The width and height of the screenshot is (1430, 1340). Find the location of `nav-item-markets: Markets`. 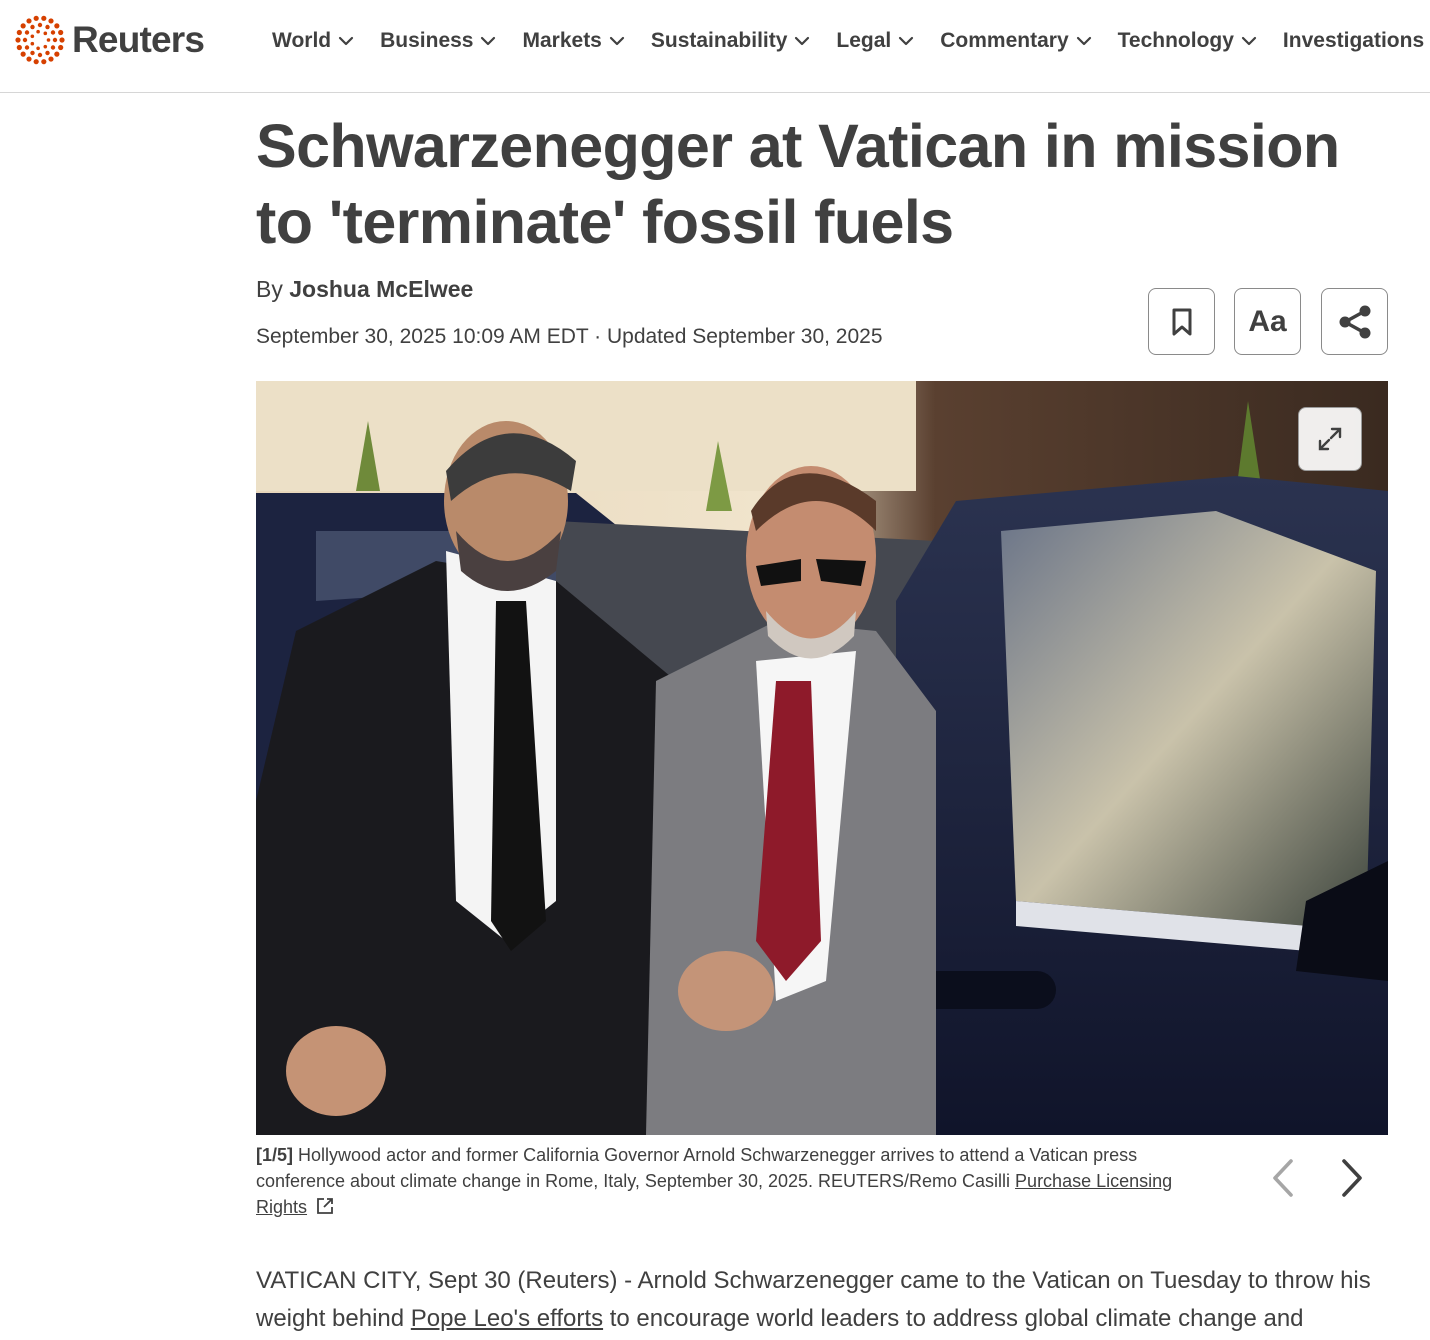

nav-item-markets: Markets is located at coordinates (573, 41).